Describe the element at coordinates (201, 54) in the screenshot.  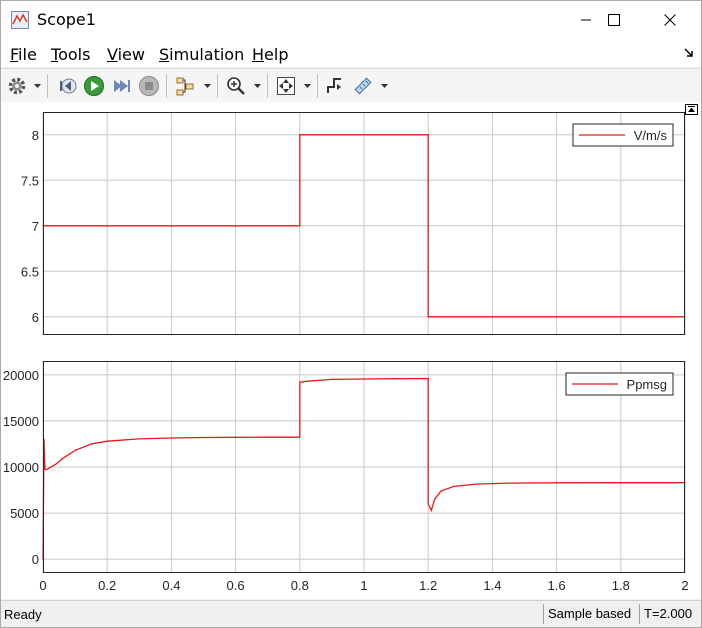
I see `menu-simulation: Simulation` at that location.